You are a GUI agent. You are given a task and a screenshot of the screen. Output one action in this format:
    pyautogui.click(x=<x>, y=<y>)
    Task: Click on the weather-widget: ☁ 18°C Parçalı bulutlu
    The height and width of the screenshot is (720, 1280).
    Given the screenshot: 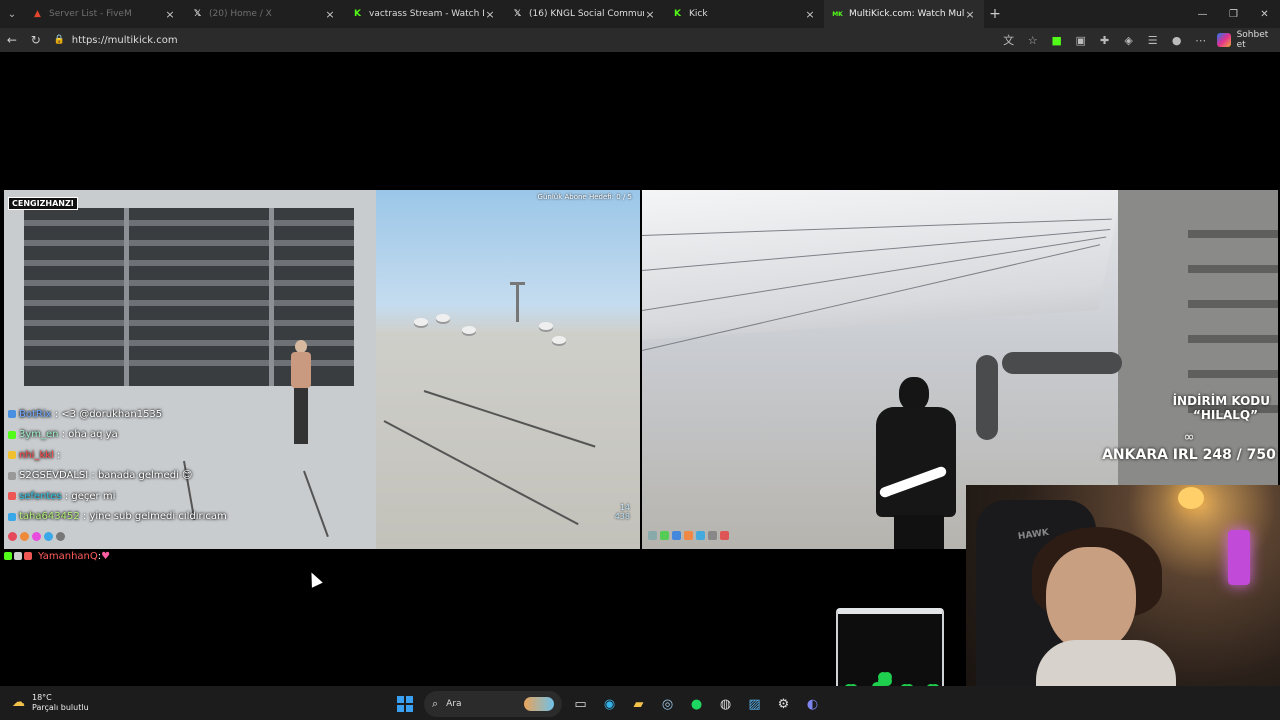 What is the action you would take?
    pyautogui.click(x=50, y=703)
    